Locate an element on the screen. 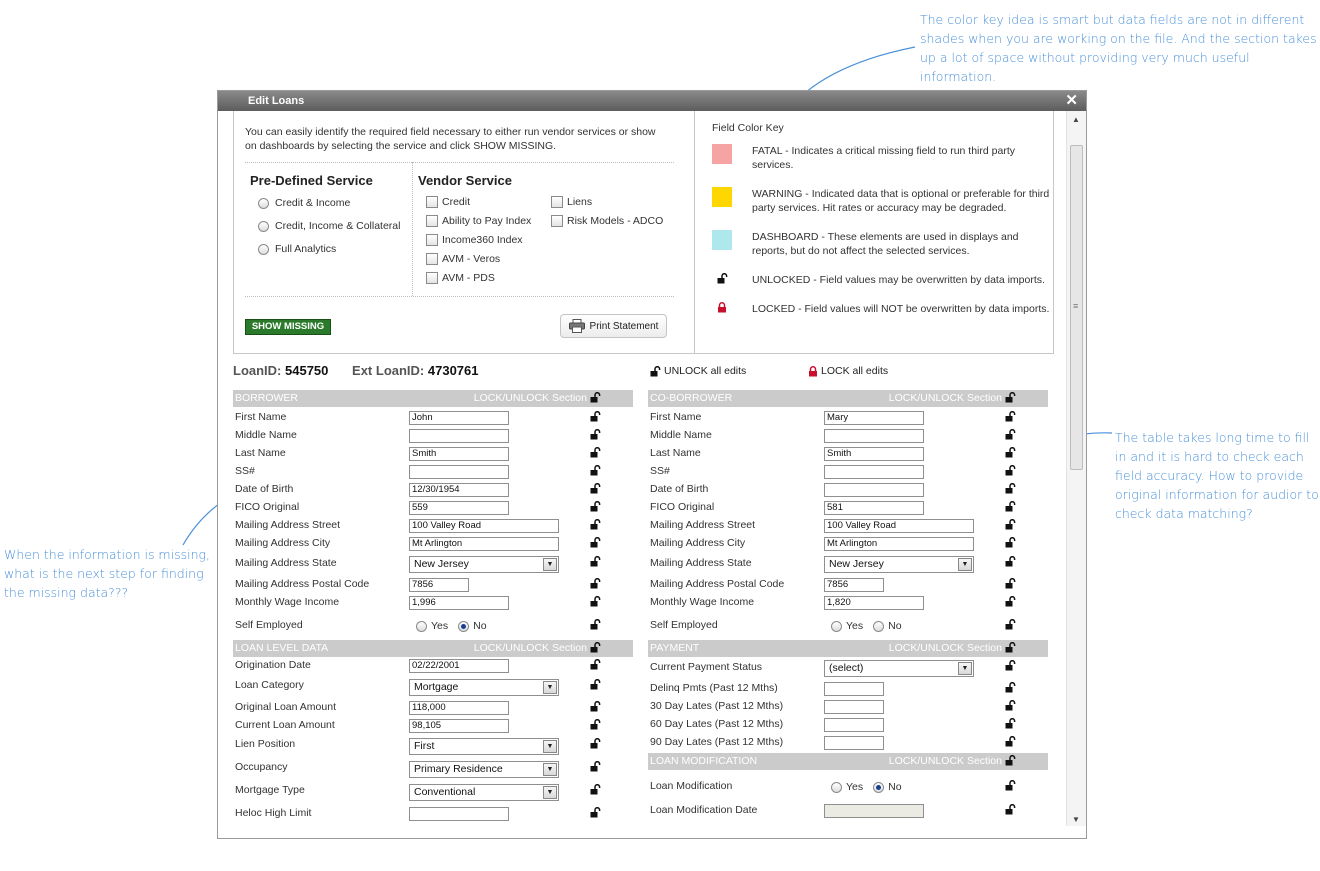 The image size is (1320, 871). close-icon: ✕ is located at coordinates (1071, 101).